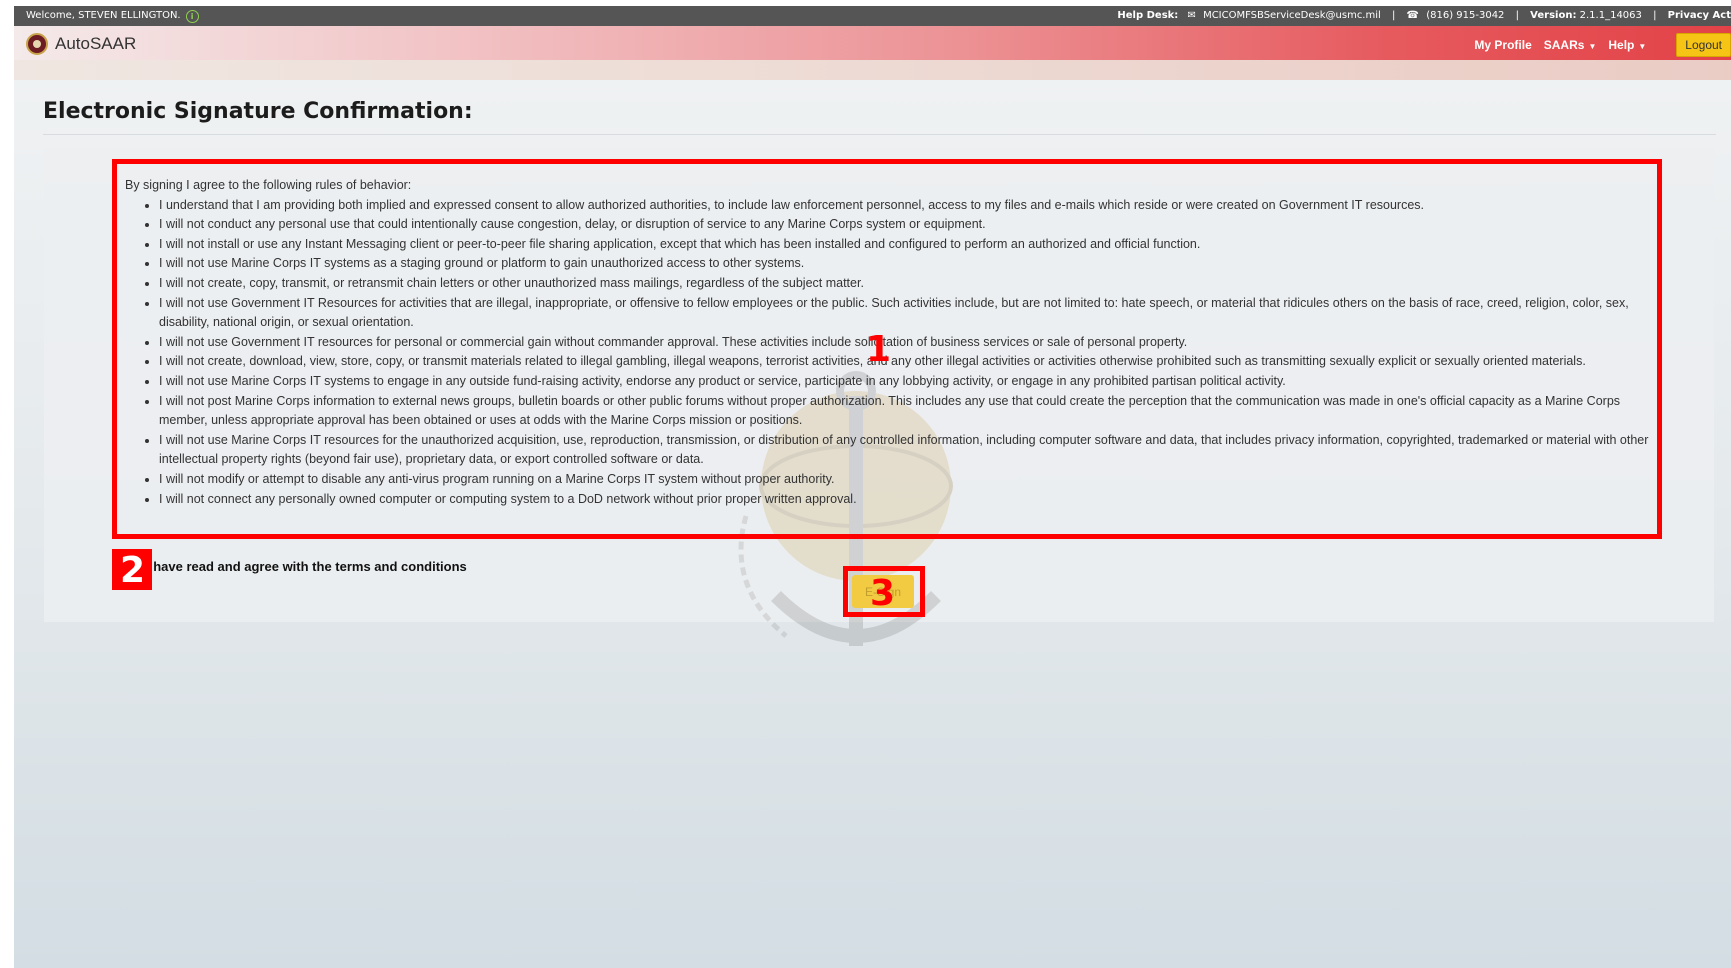  Describe the element at coordinates (879, 134) in the screenshot. I see `title-divider` at that location.